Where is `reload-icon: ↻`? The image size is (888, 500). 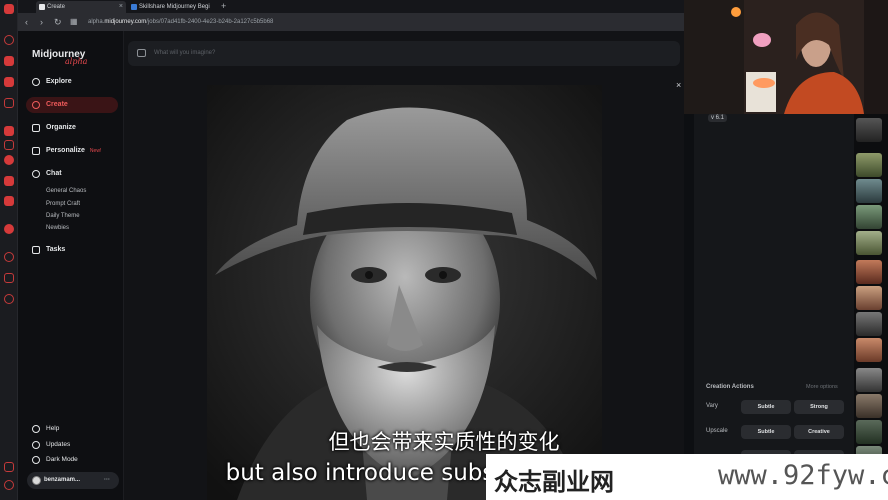
reload-icon: ↻ is located at coordinates (58, 22).